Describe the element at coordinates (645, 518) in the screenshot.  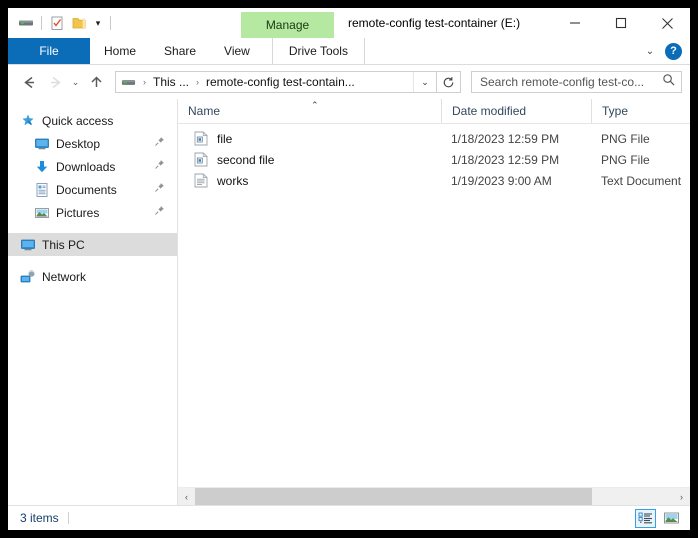
I see `details-view-button` at that location.